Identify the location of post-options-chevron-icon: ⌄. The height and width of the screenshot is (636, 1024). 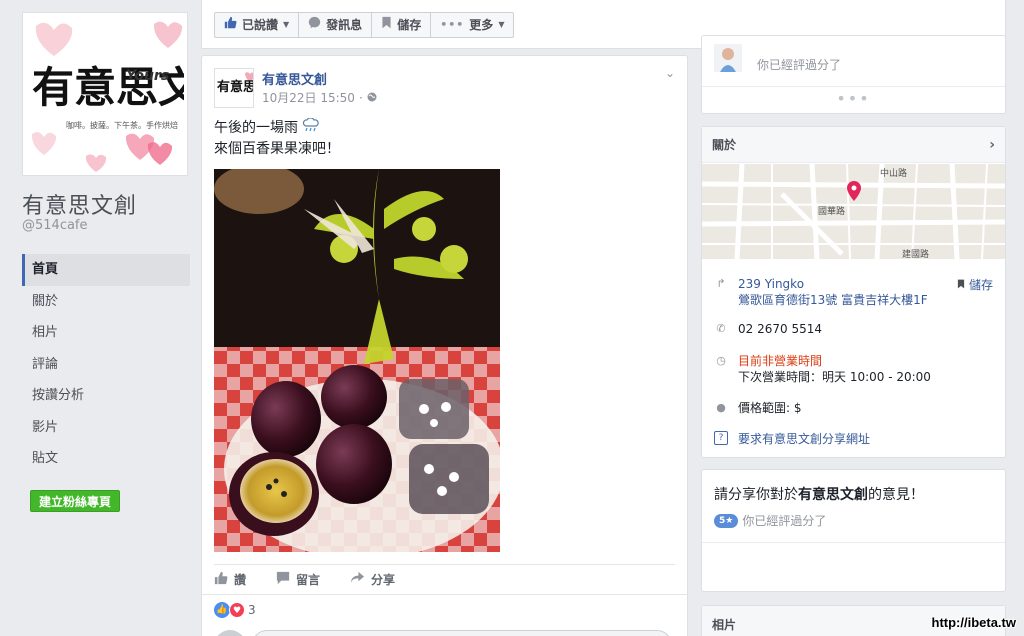
(670, 73).